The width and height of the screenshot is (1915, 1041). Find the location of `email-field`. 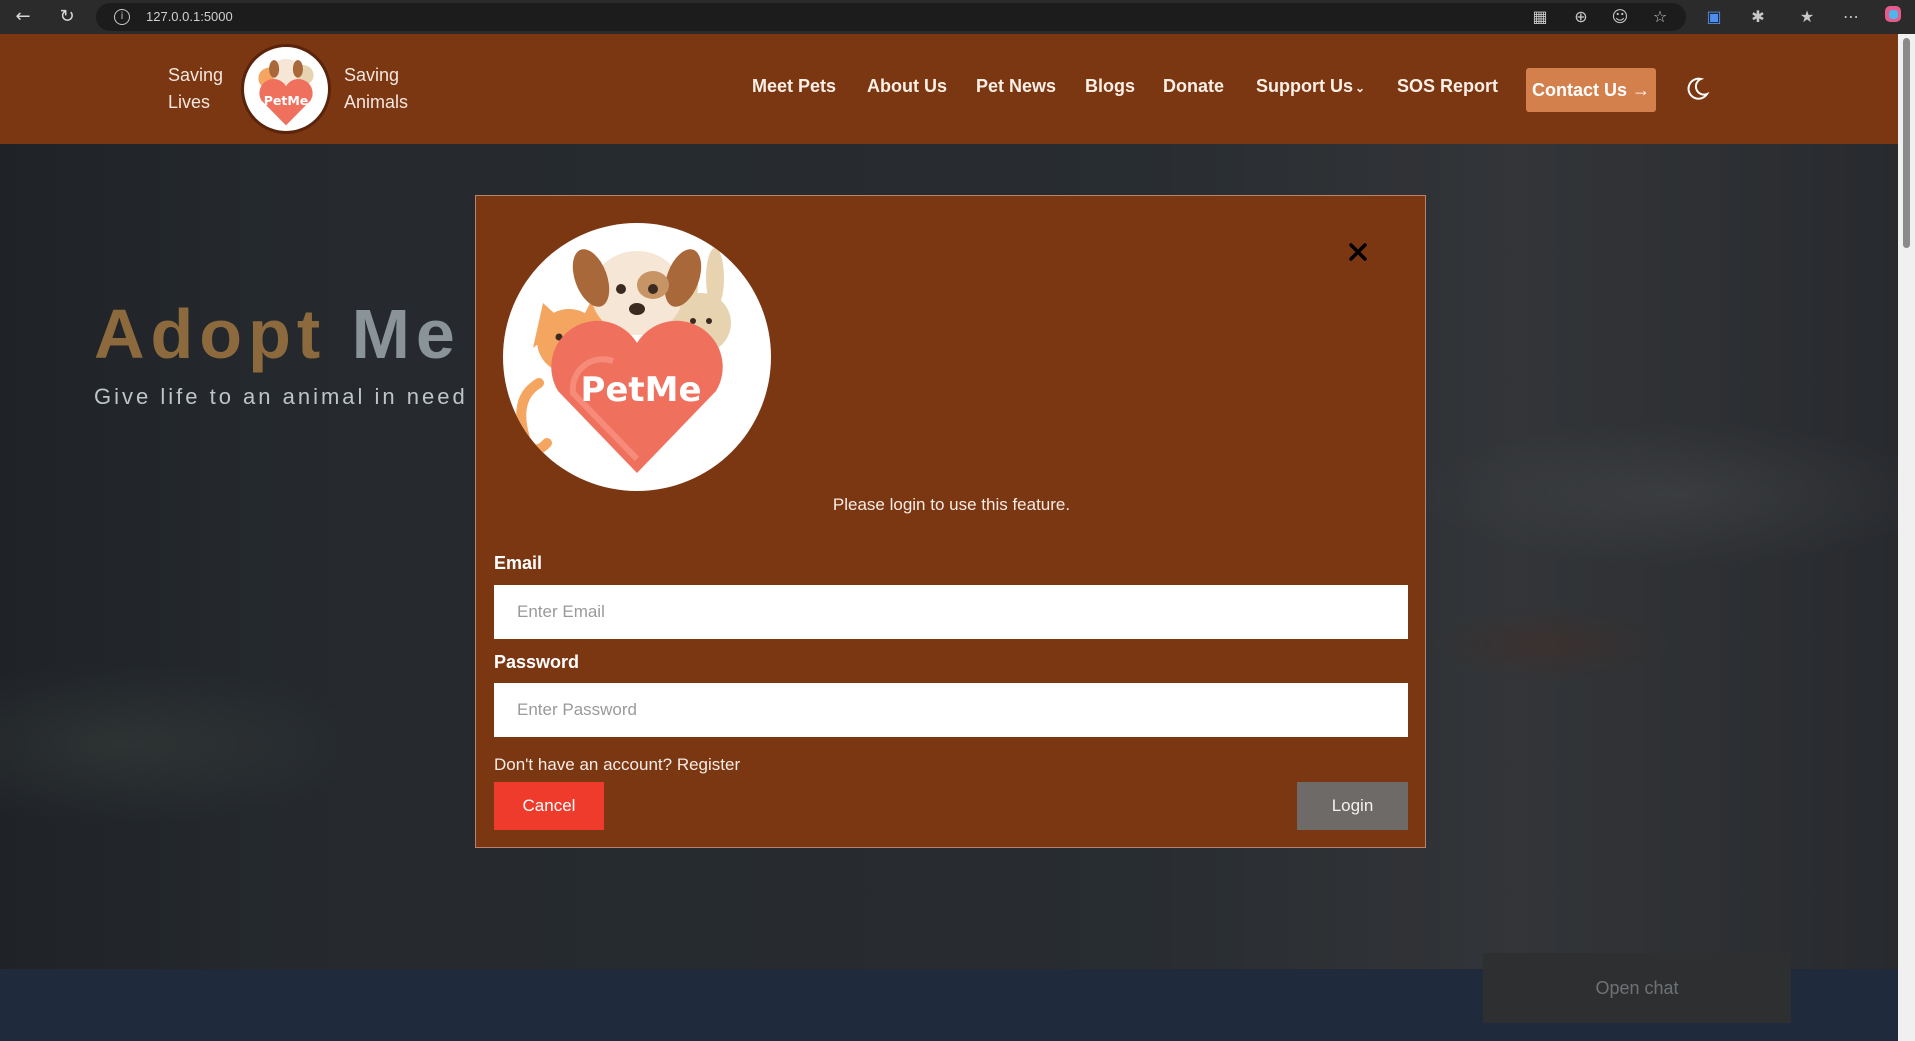

email-field is located at coordinates (951, 612).